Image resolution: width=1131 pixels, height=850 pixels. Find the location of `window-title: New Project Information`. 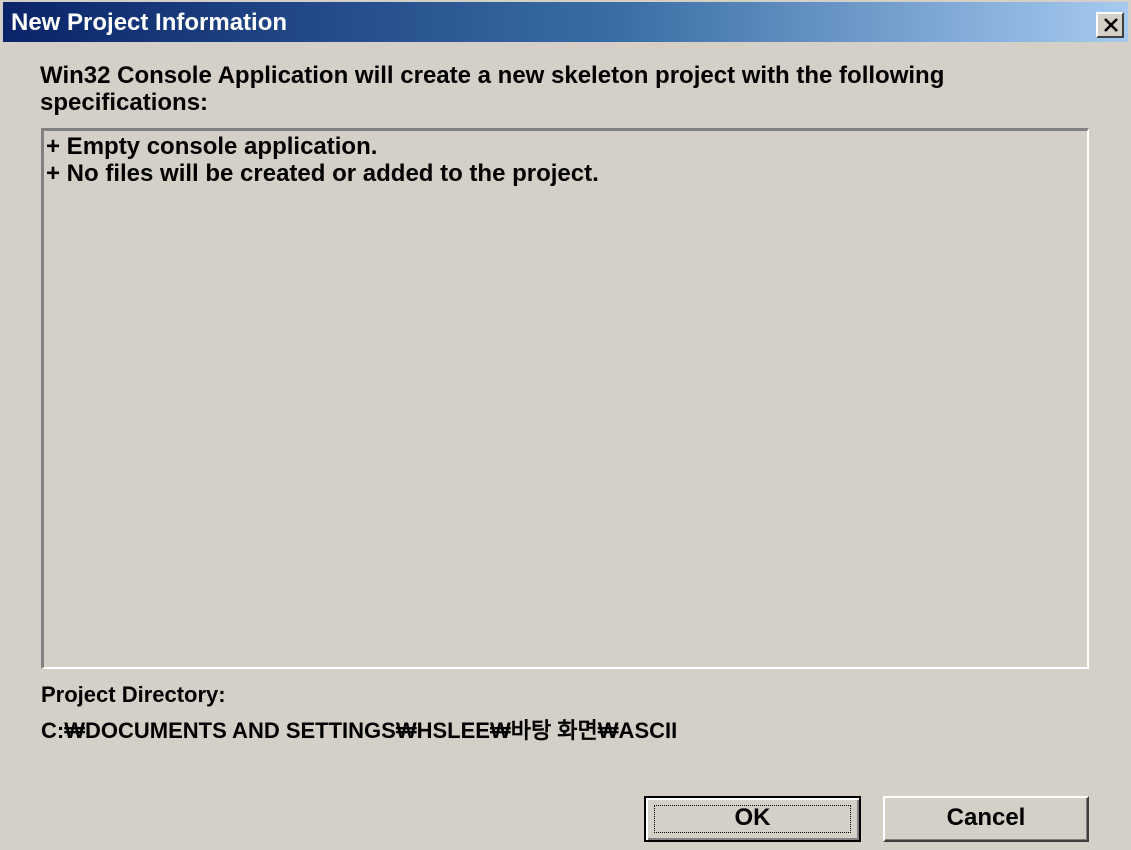

window-title: New Project Information is located at coordinates (149, 22).